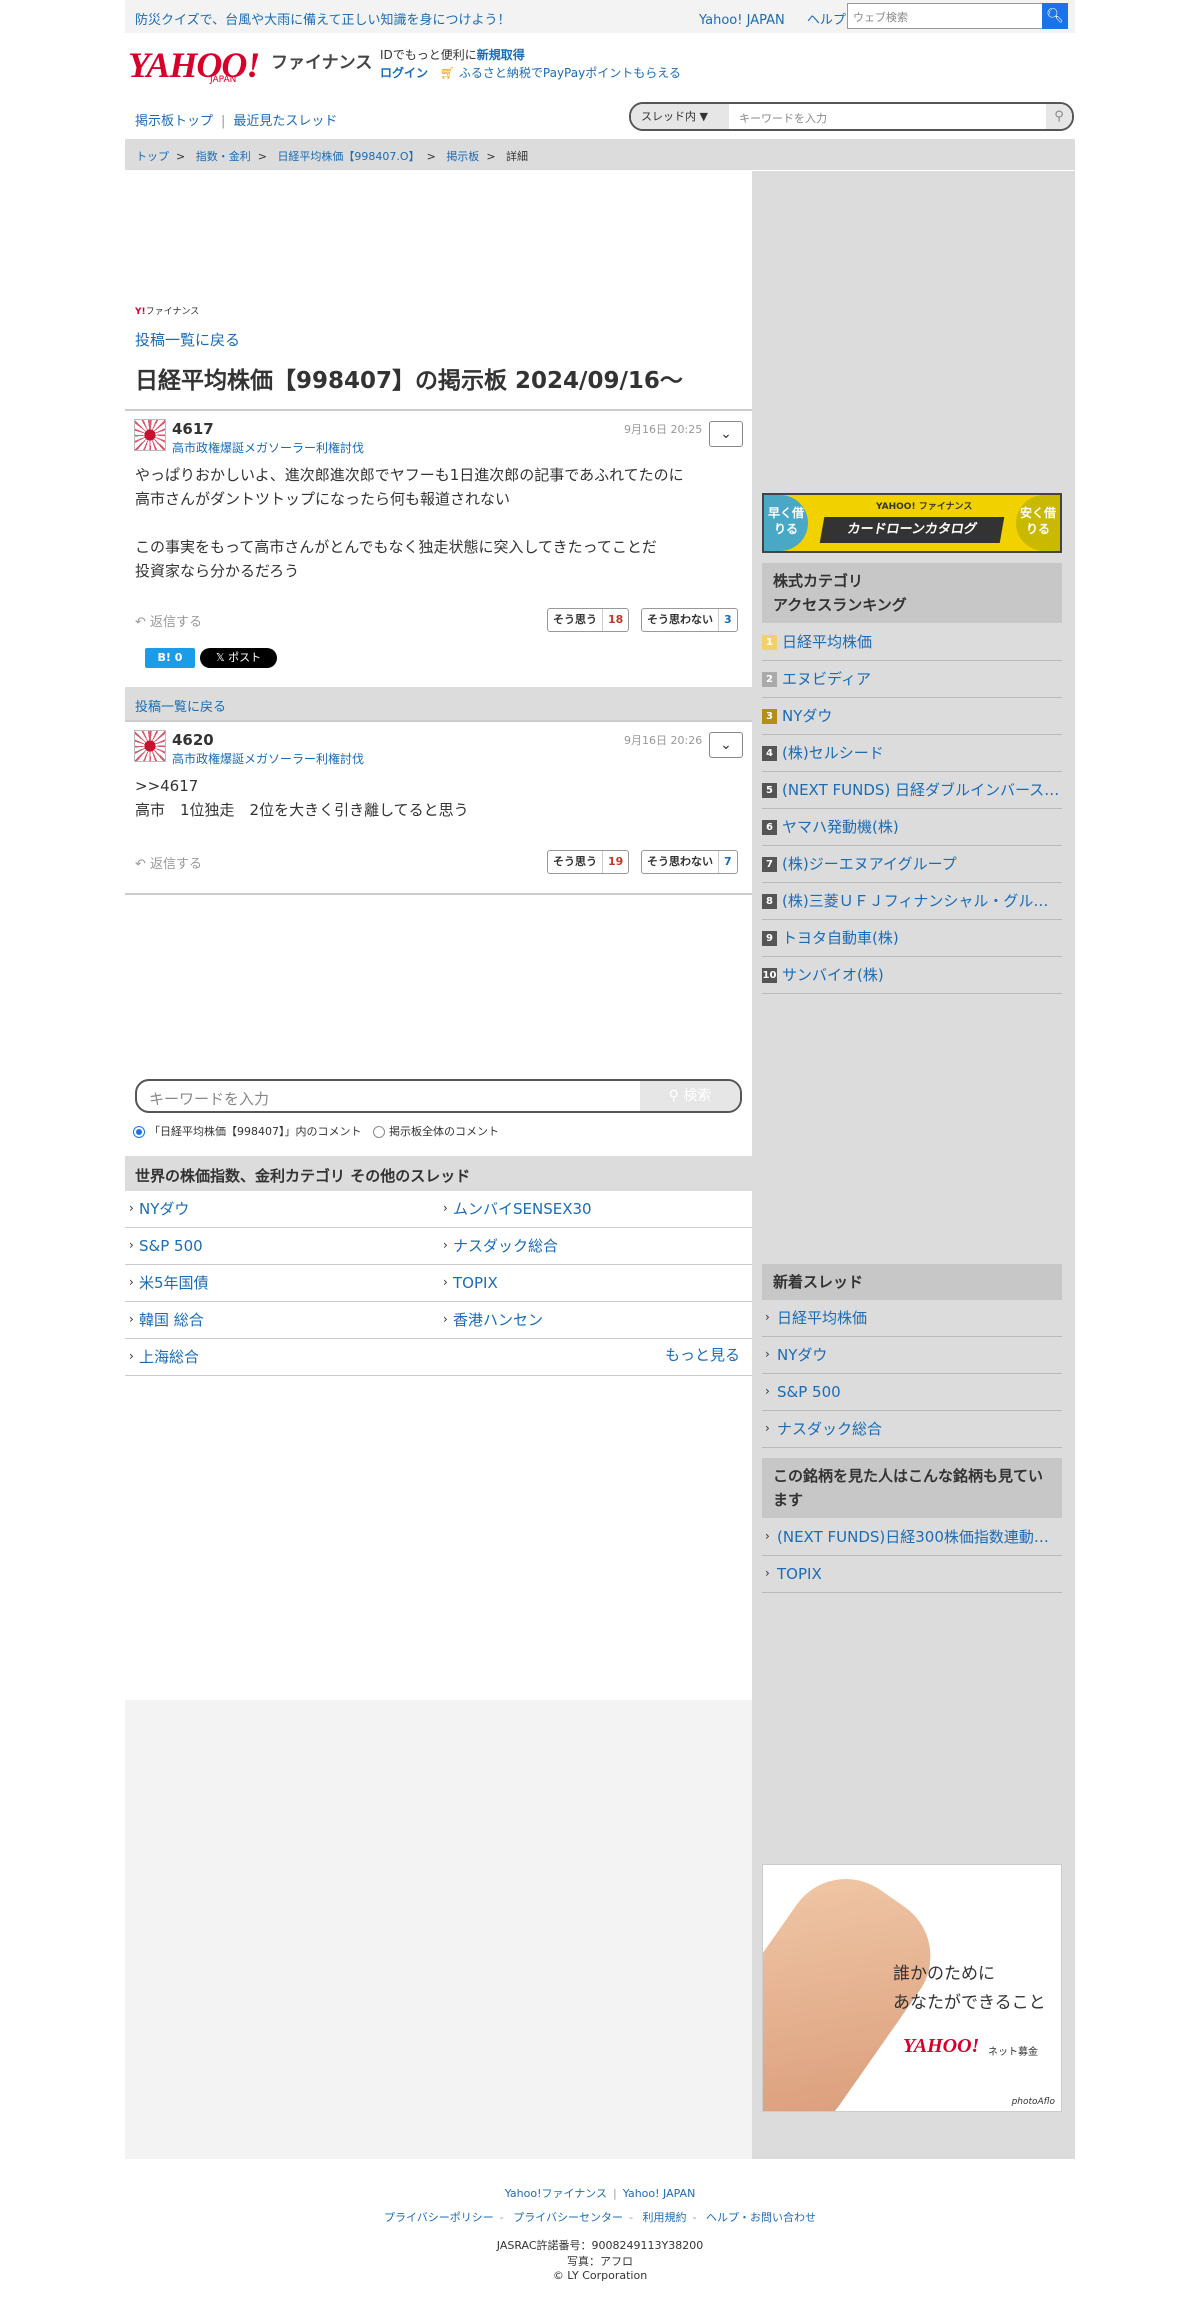 The height and width of the screenshot is (2305, 1200). Describe the element at coordinates (912, 679) in the screenshot. I see `ranking-item: 2 エヌビディア` at that location.